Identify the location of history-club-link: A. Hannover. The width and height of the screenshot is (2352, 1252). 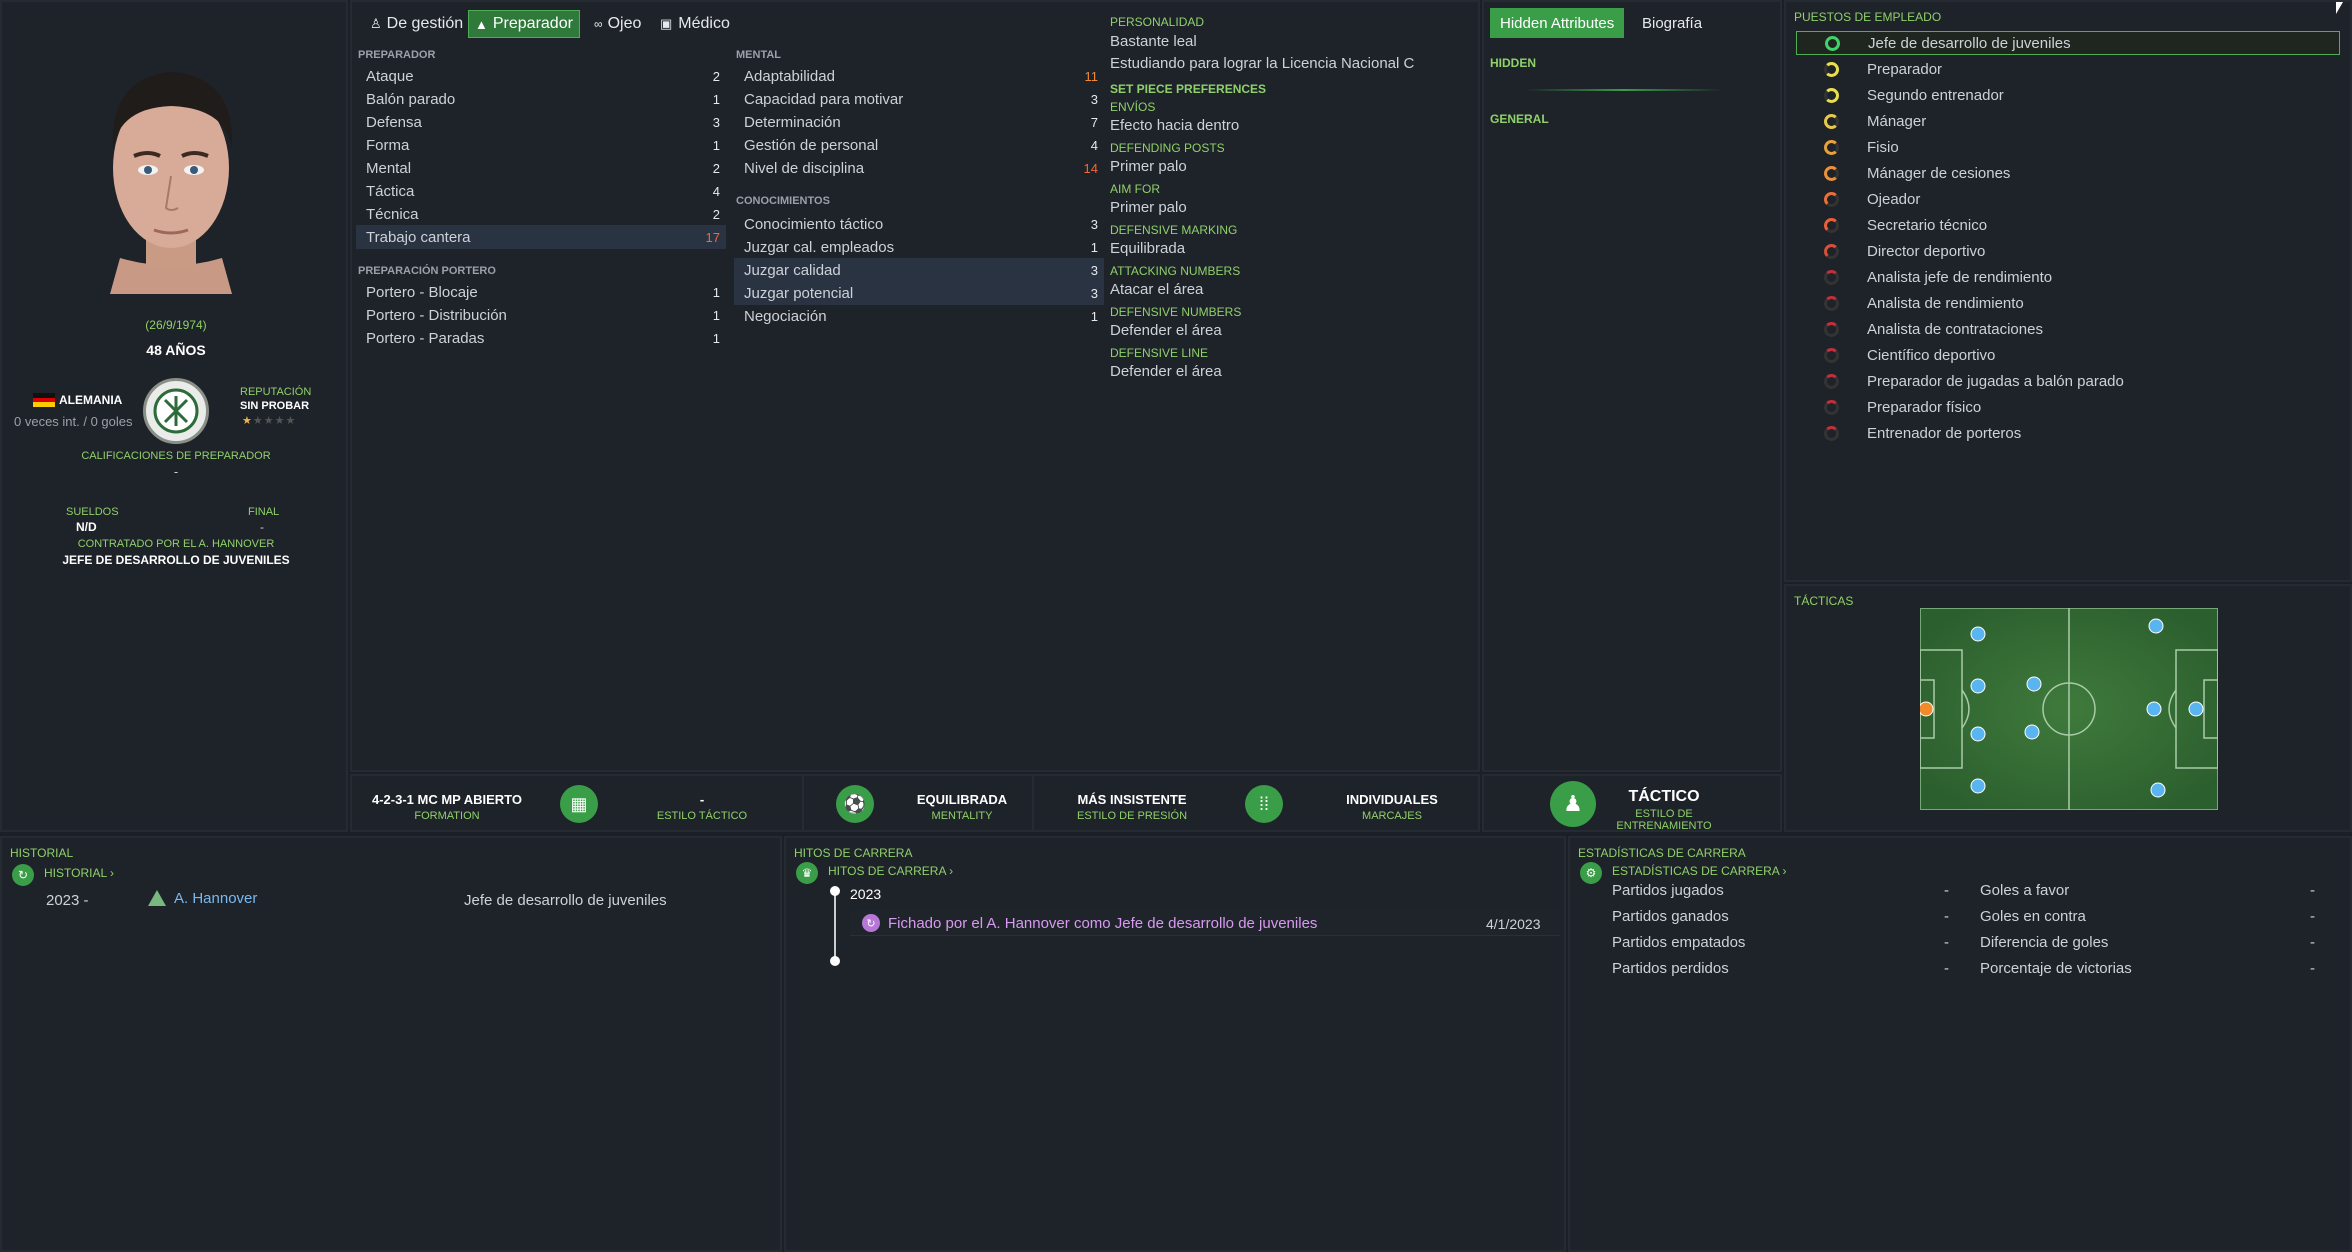
(215, 898).